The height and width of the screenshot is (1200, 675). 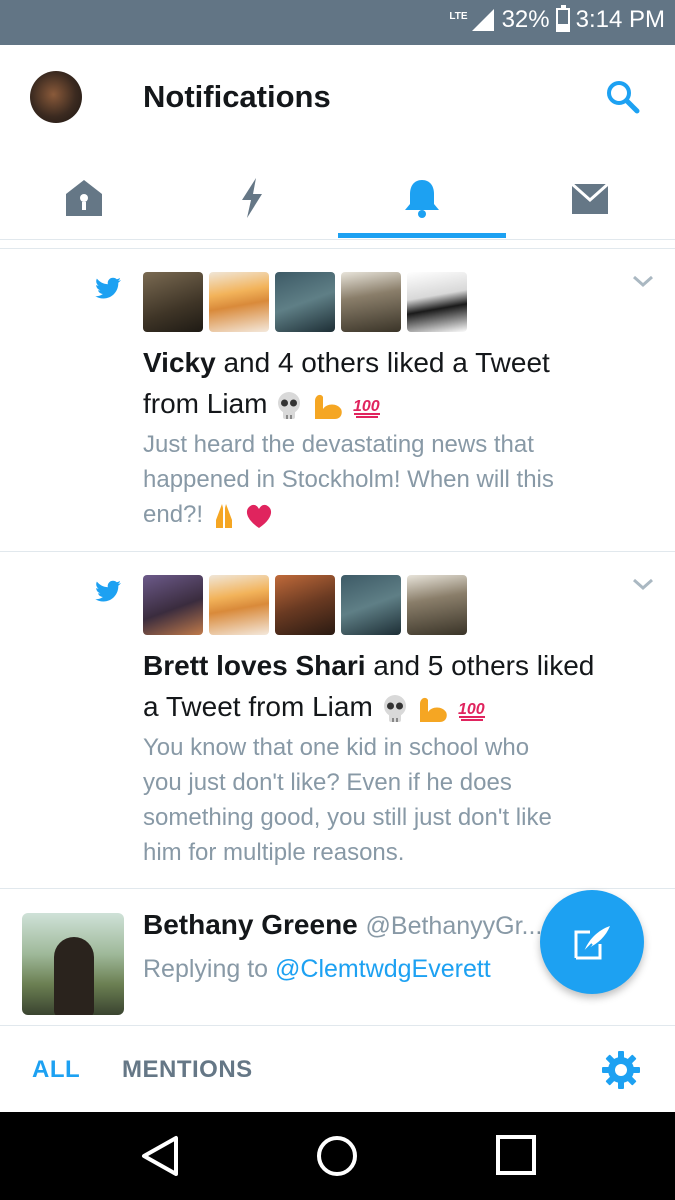 I want to click on system-navigation-bar, so click(x=337, y=1156).